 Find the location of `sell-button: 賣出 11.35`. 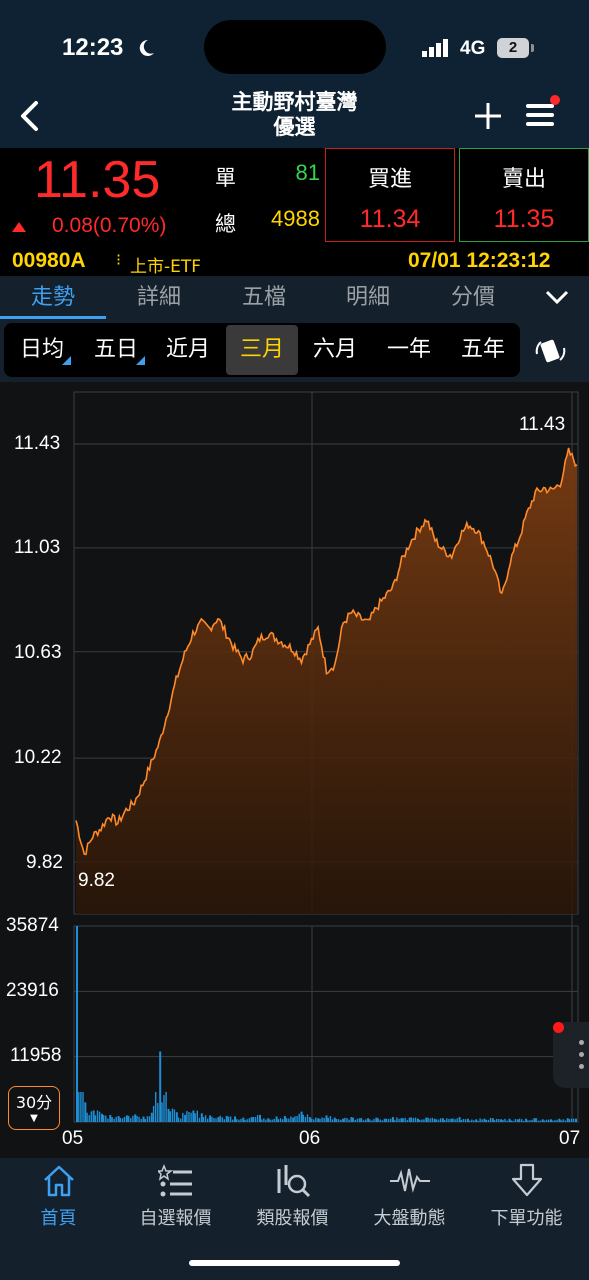

sell-button: 賣出 11.35 is located at coordinates (524, 195).